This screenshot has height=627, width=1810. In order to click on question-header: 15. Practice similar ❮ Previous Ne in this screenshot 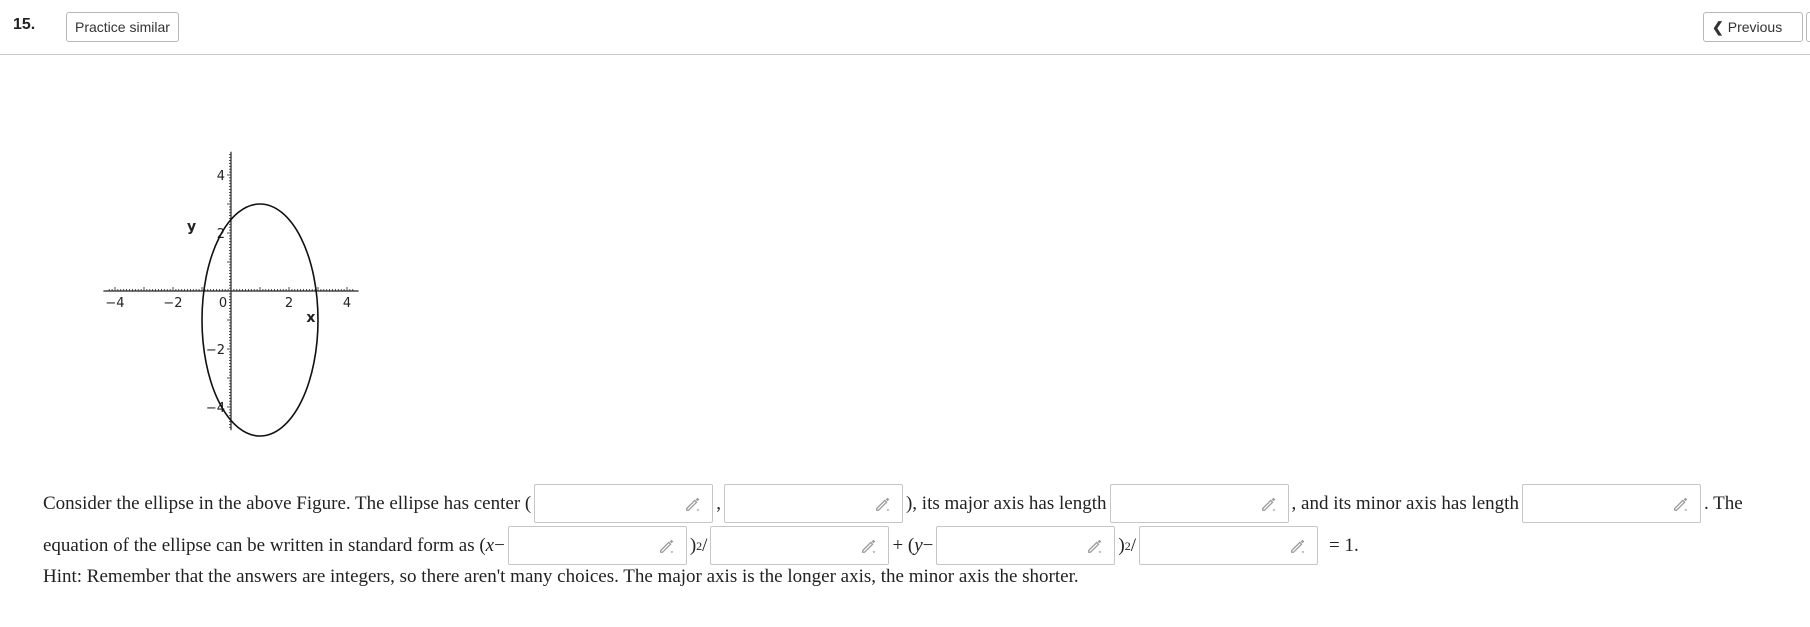, I will do `click(905, 27)`.